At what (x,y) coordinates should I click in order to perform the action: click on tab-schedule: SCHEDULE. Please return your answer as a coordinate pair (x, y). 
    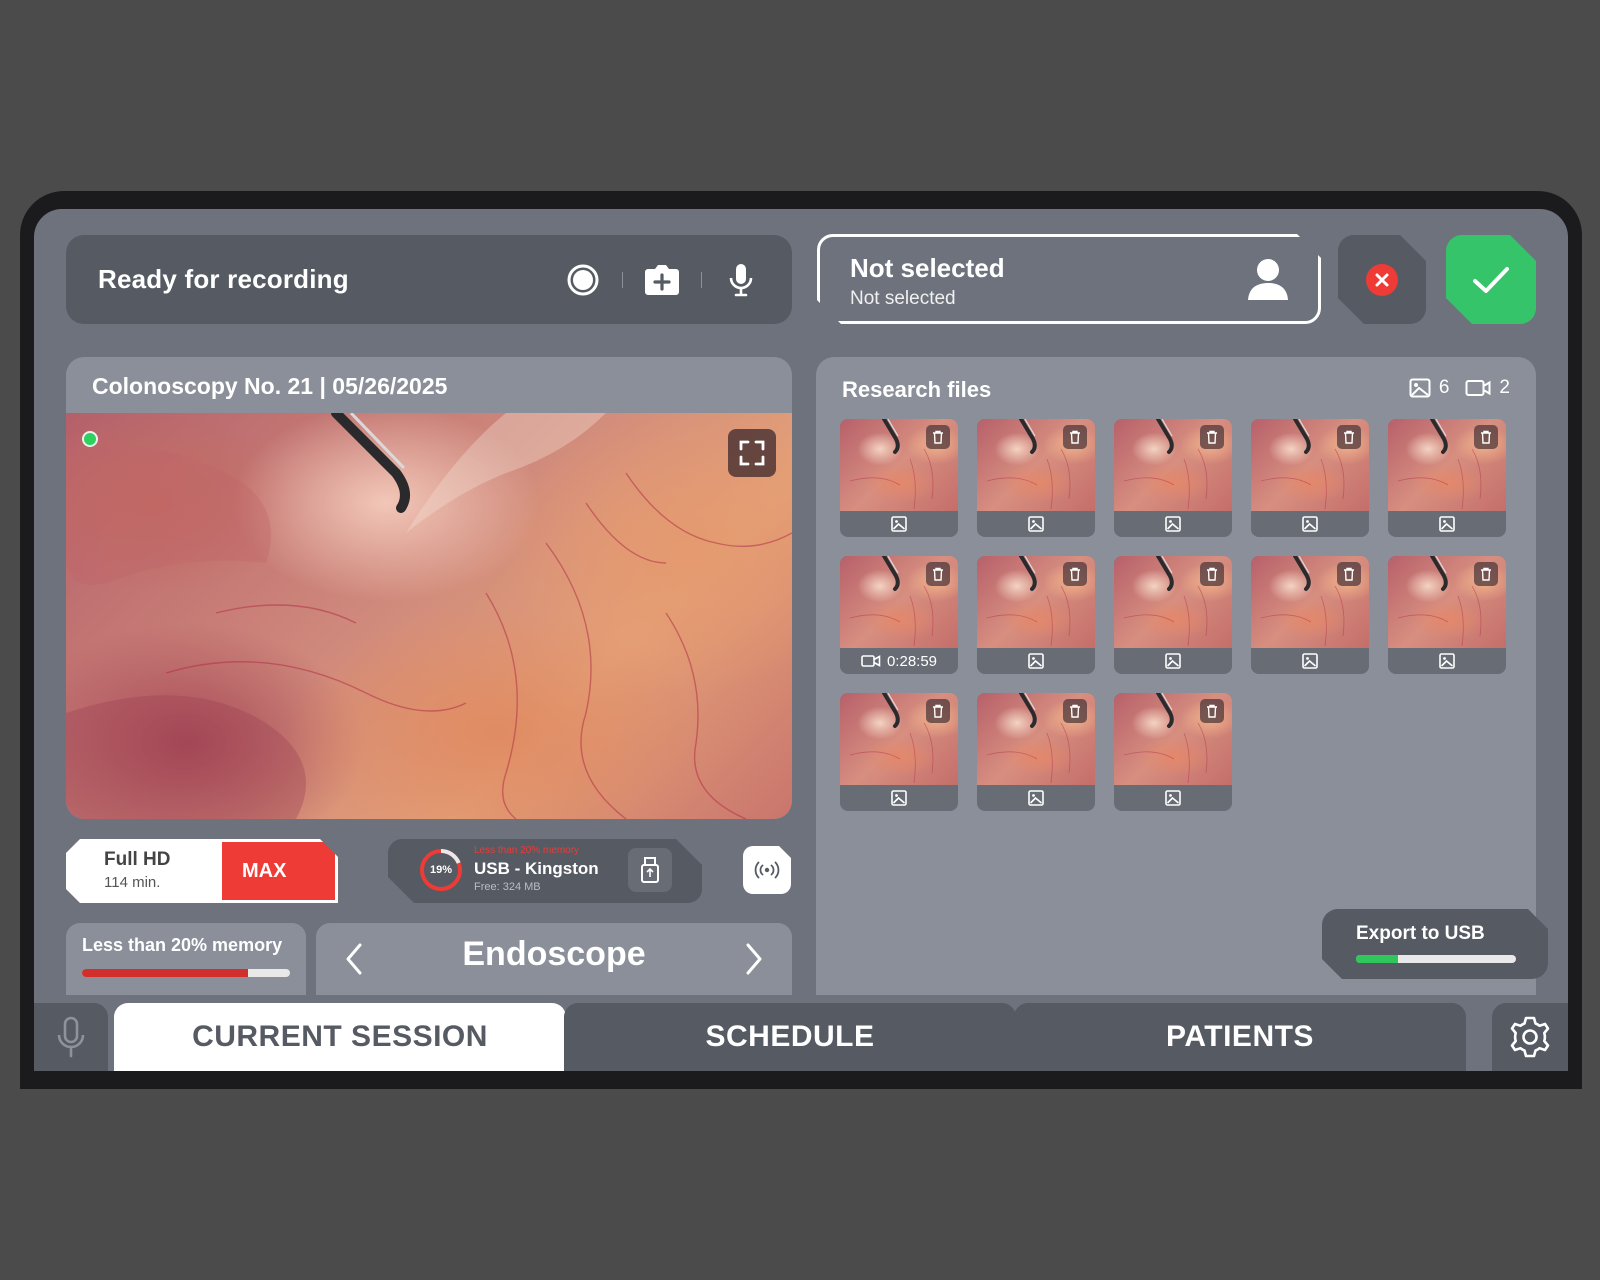
    Looking at the image, I should click on (790, 1037).